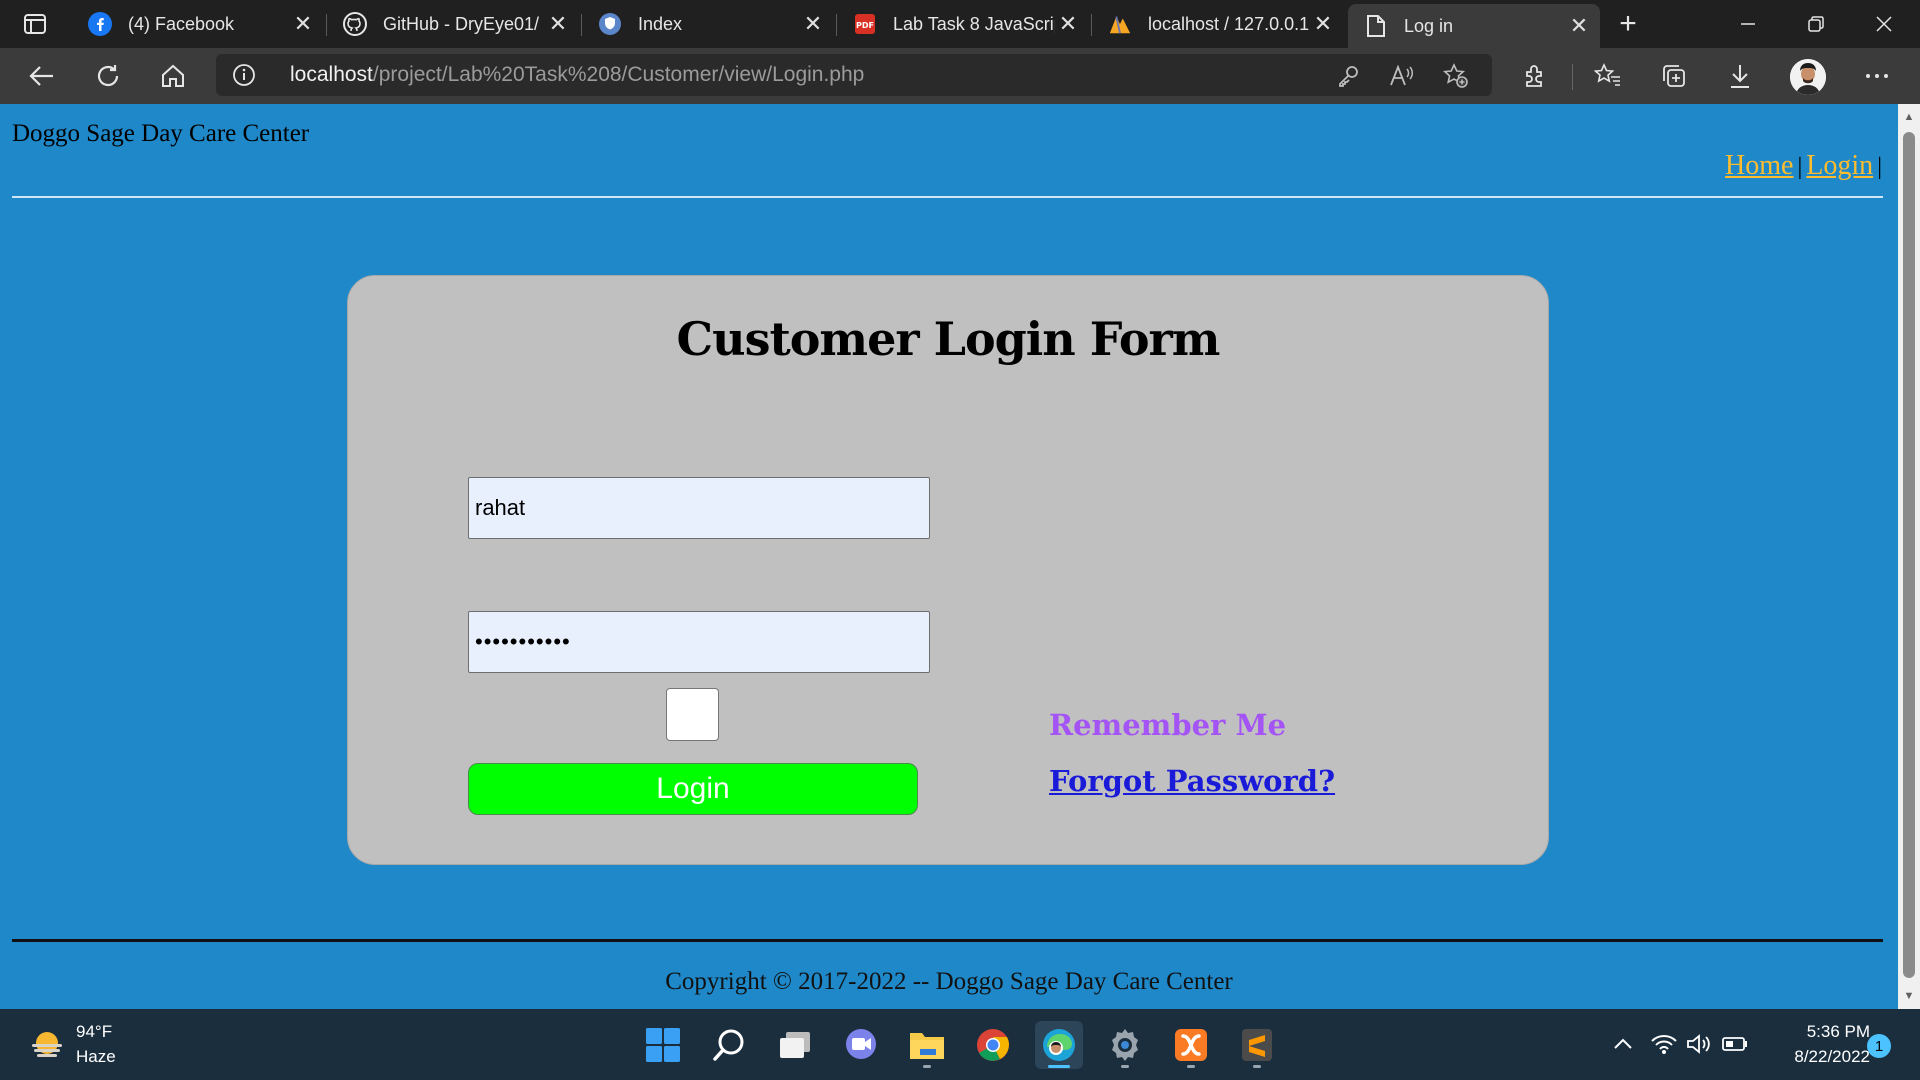 The image size is (1920, 1080). I want to click on back-button, so click(42, 76).